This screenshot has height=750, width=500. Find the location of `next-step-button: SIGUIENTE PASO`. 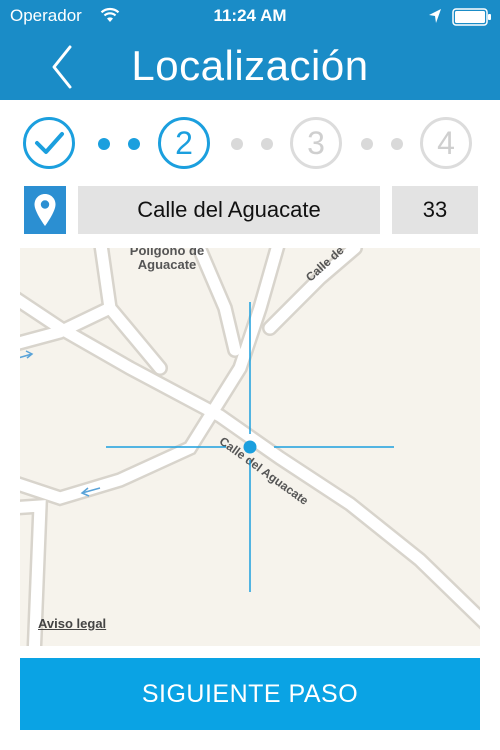

next-step-button: SIGUIENTE PASO is located at coordinates (250, 694).